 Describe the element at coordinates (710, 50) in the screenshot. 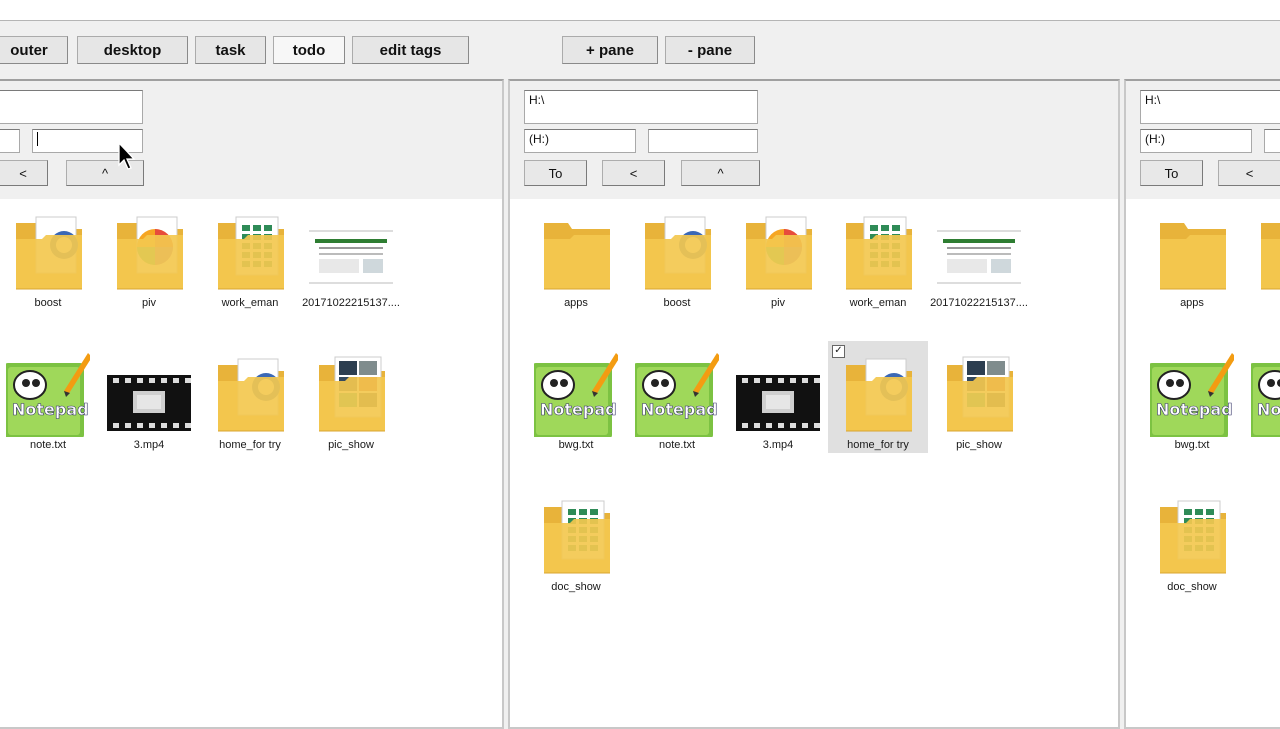

I see `remove-pane-button: - pane` at that location.